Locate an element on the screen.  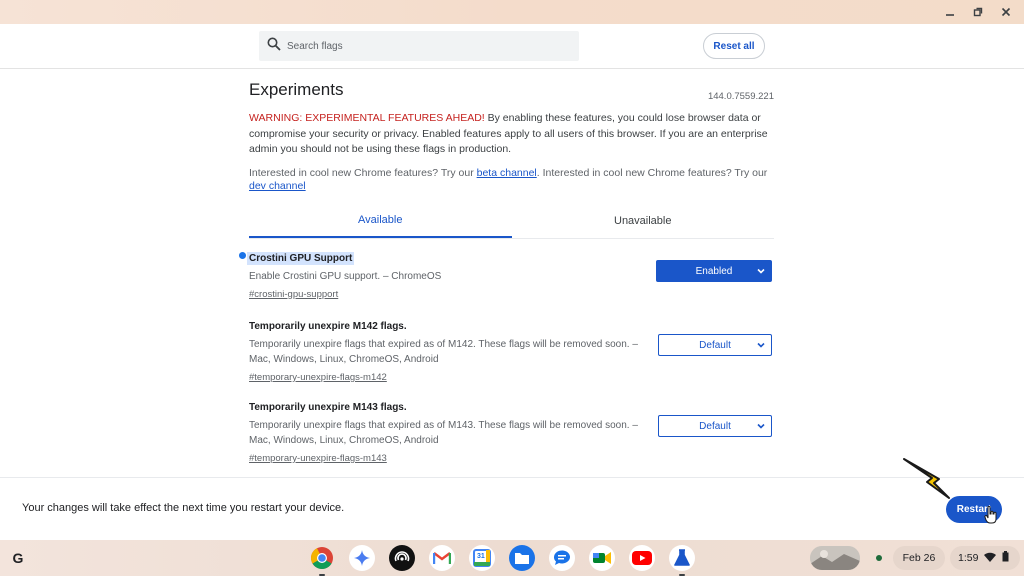
search-box is located at coordinates (419, 46).